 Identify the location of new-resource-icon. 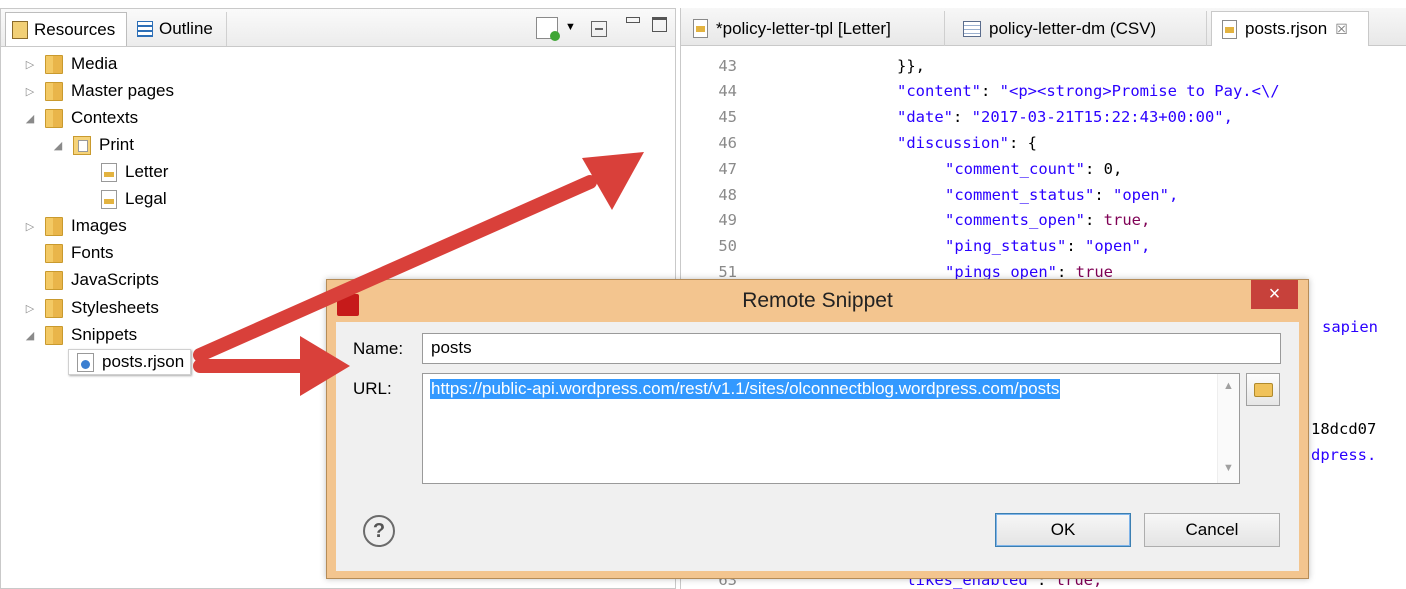
(548, 29).